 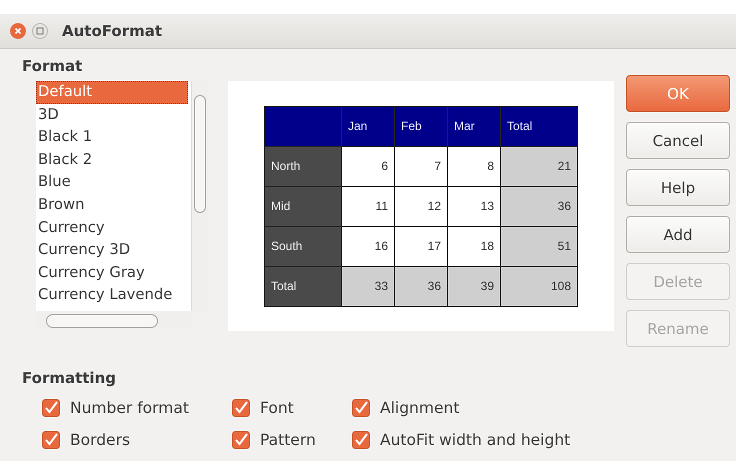 What do you see at coordinates (112, 115) in the screenshot?
I see `list-item: 3D` at bounding box center [112, 115].